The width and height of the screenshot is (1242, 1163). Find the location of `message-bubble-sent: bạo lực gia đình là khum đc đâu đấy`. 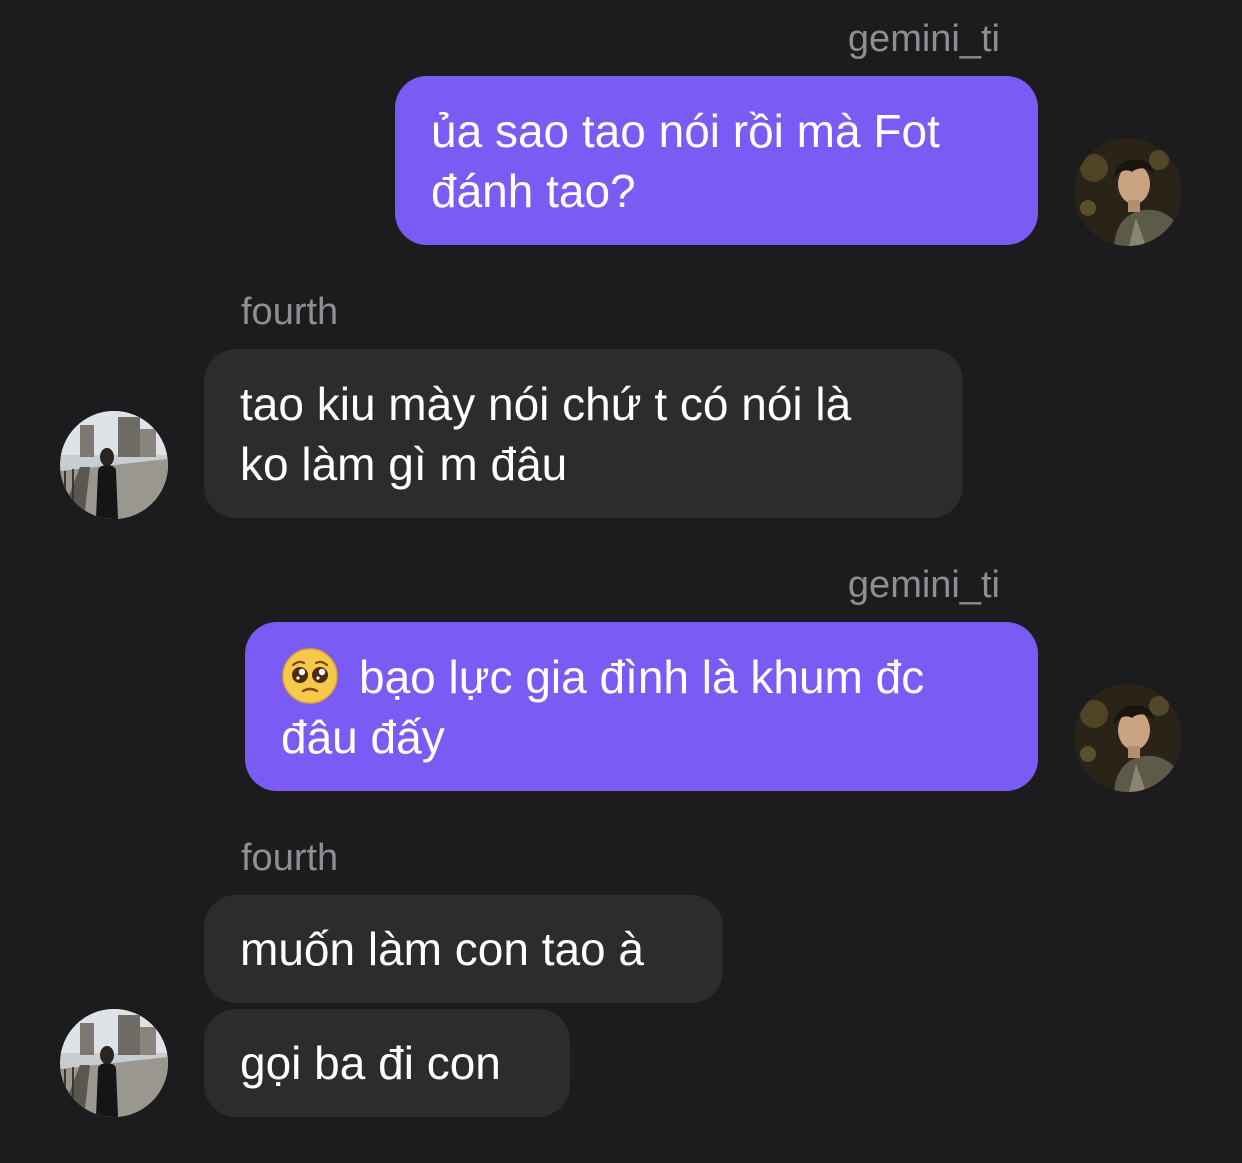

message-bubble-sent: bạo lực gia đình là khum đc đâu đấy is located at coordinates (641, 706).